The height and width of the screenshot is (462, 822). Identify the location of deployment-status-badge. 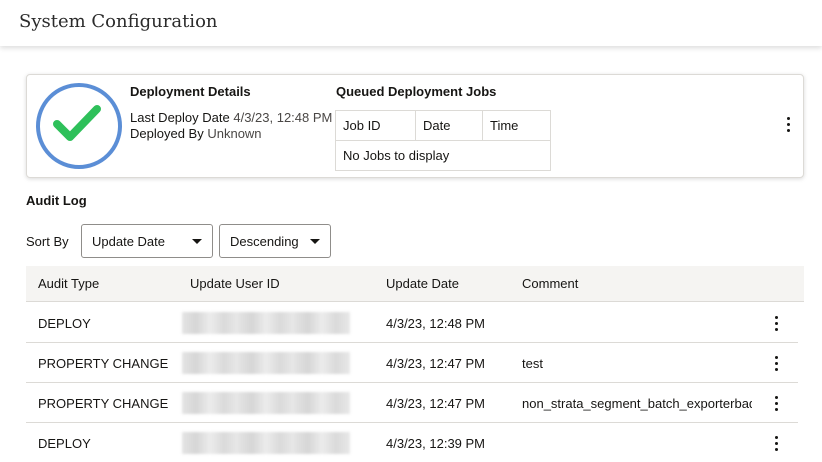
(79, 126).